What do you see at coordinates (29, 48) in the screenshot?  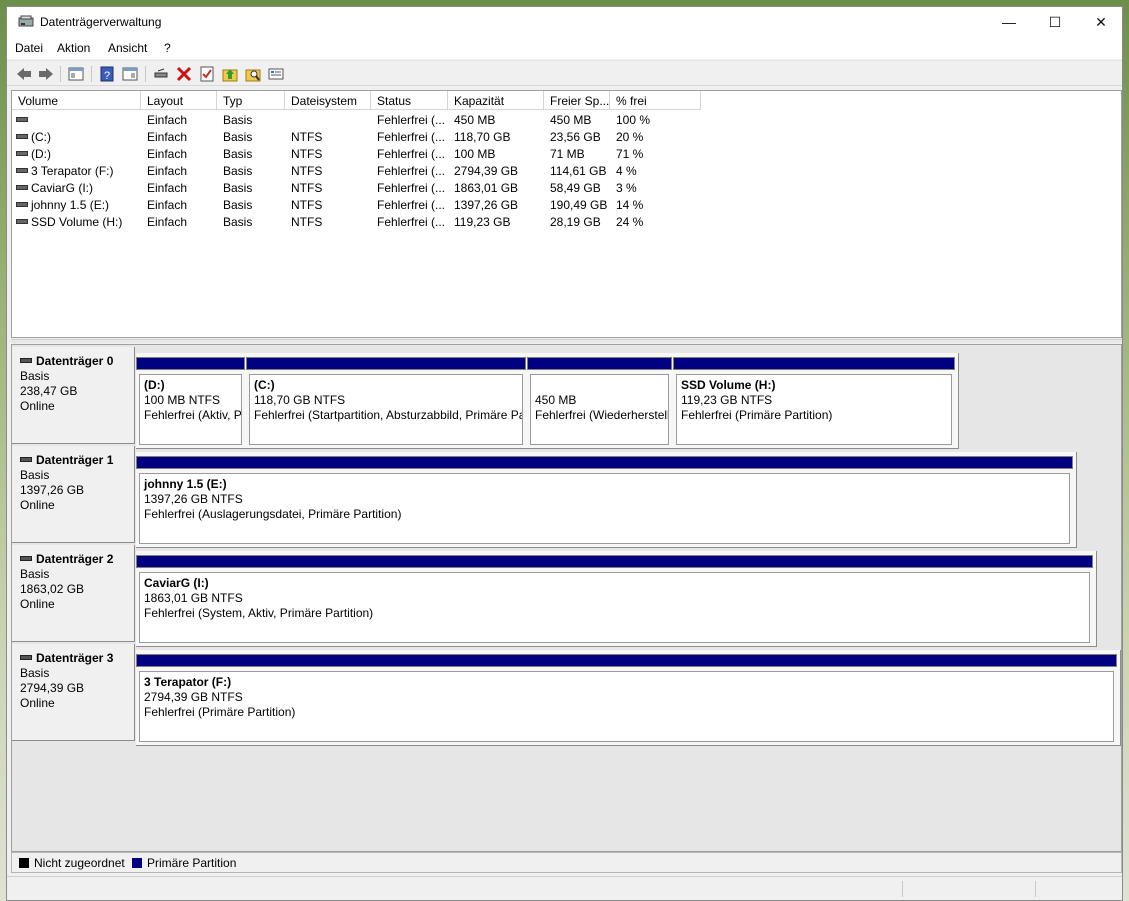 I see `menu-datei: Datei` at bounding box center [29, 48].